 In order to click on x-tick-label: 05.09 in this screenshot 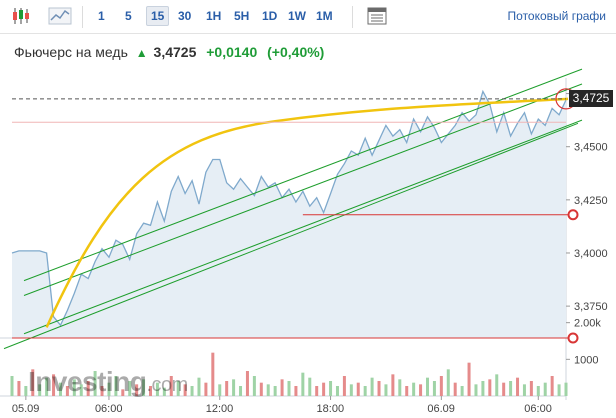, I will do `click(26, 409)`.